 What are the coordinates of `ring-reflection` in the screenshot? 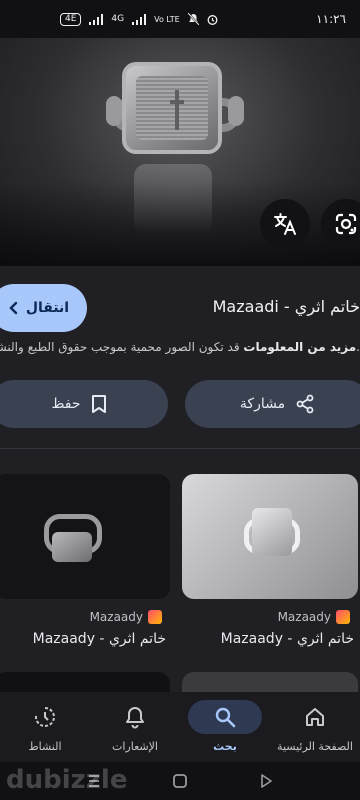 It's located at (173, 199).